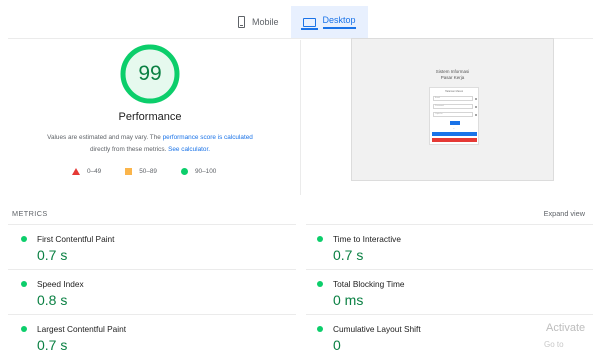  I want to click on performance-gauge: 99, so click(150, 74).